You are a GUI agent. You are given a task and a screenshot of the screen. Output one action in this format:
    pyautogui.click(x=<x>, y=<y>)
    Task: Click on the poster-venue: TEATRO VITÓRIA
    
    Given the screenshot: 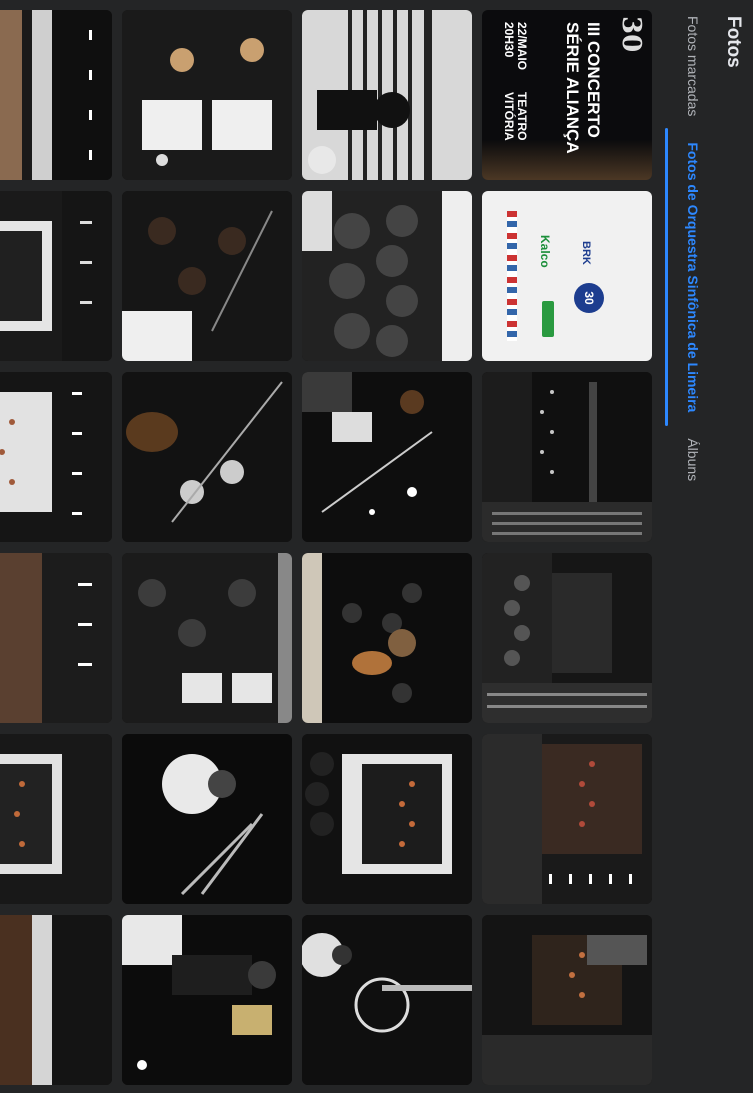 What is the action you would take?
    pyautogui.click(x=515, y=116)
    